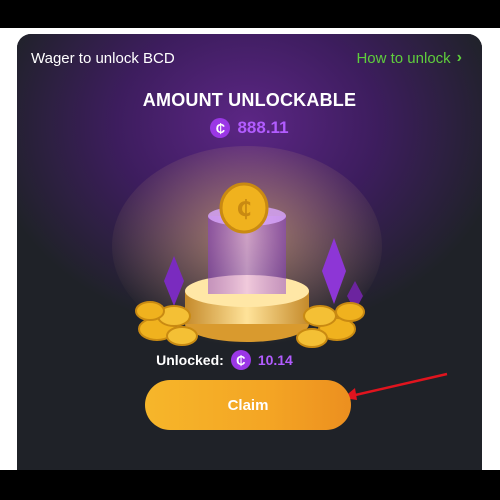 The width and height of the screenshot is (500, 500). Describe the element at coordinates (248, 405) in the screenshot. I see `claim-button: Claim` at that location.